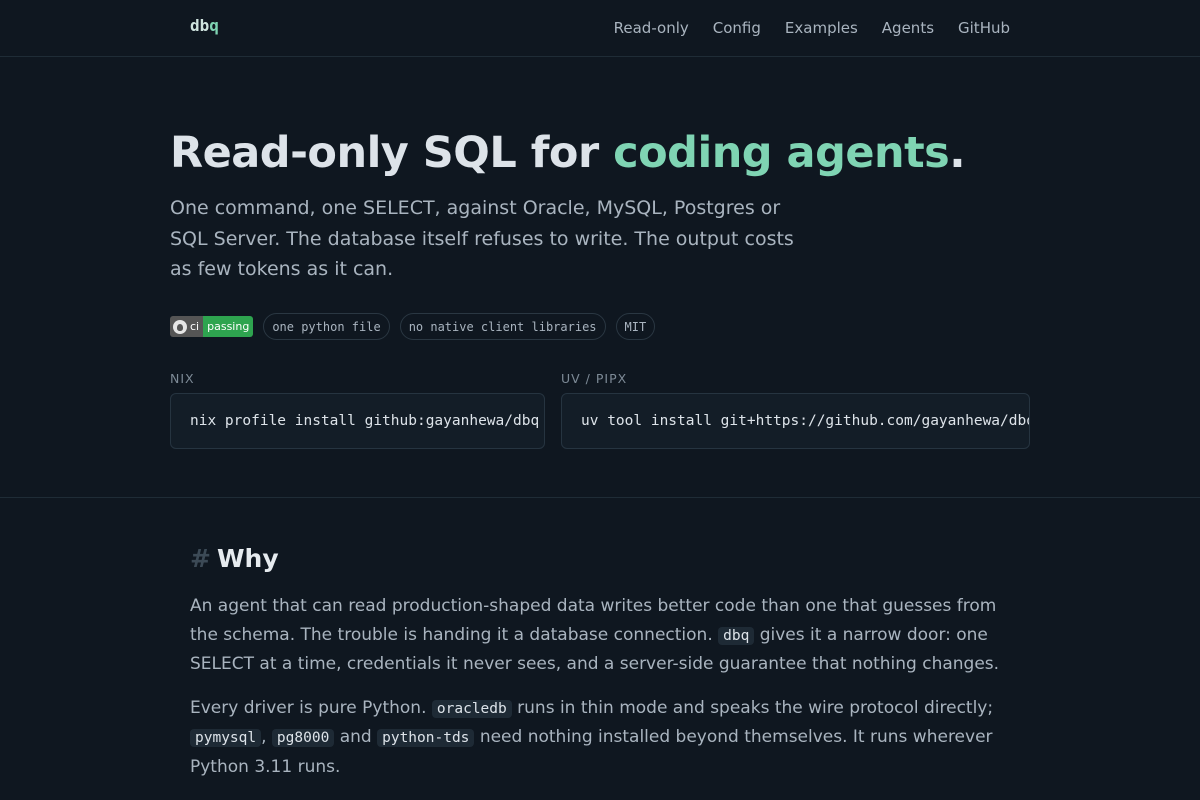 This screenshot has height=800, width=1200. What do you see at coordinates (226, 738) in the screenshot?
I see `code-pymysql: pymysql` at bounding box center [226, 738].